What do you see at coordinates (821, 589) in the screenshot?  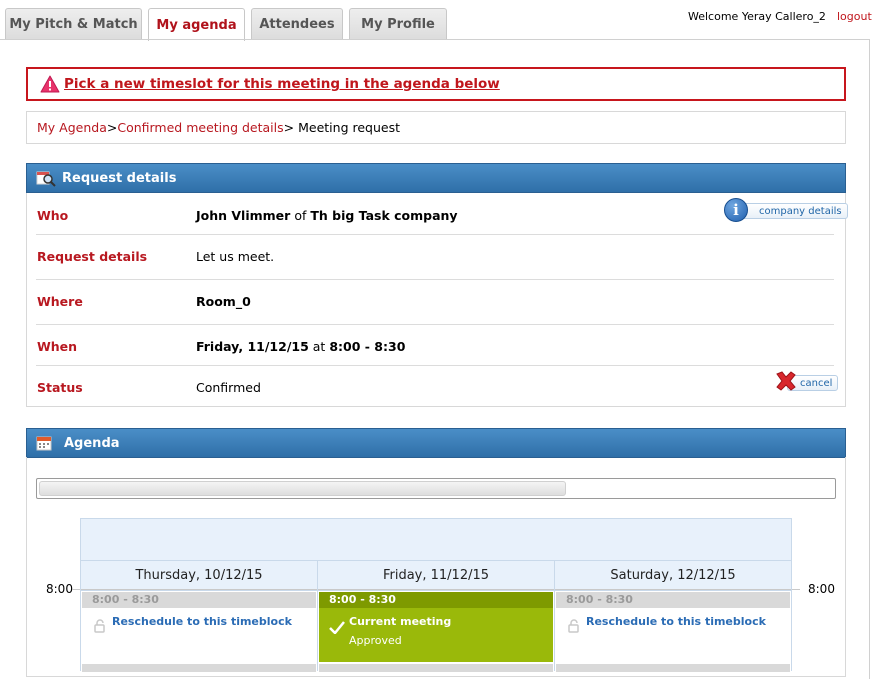 I see `time-label-right: 8:00` at bounding box center [821, 589].